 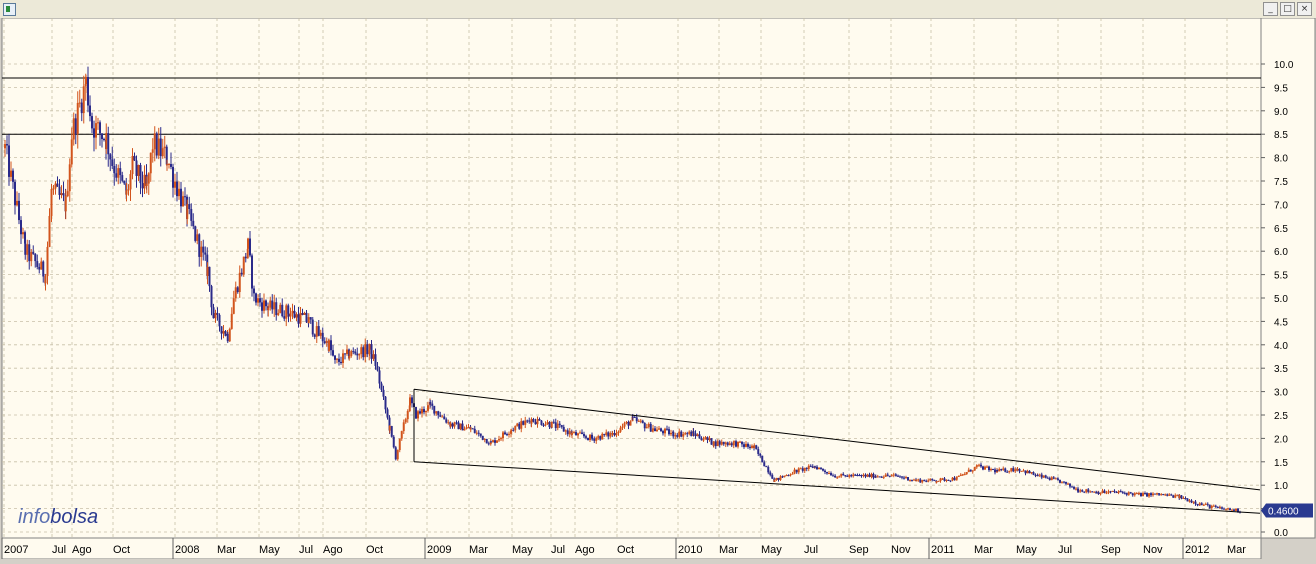 What do you see at coordinates (1270, 9) in the screenshot?
I see `minimize-button: _` at bounding box center [1270, 9].